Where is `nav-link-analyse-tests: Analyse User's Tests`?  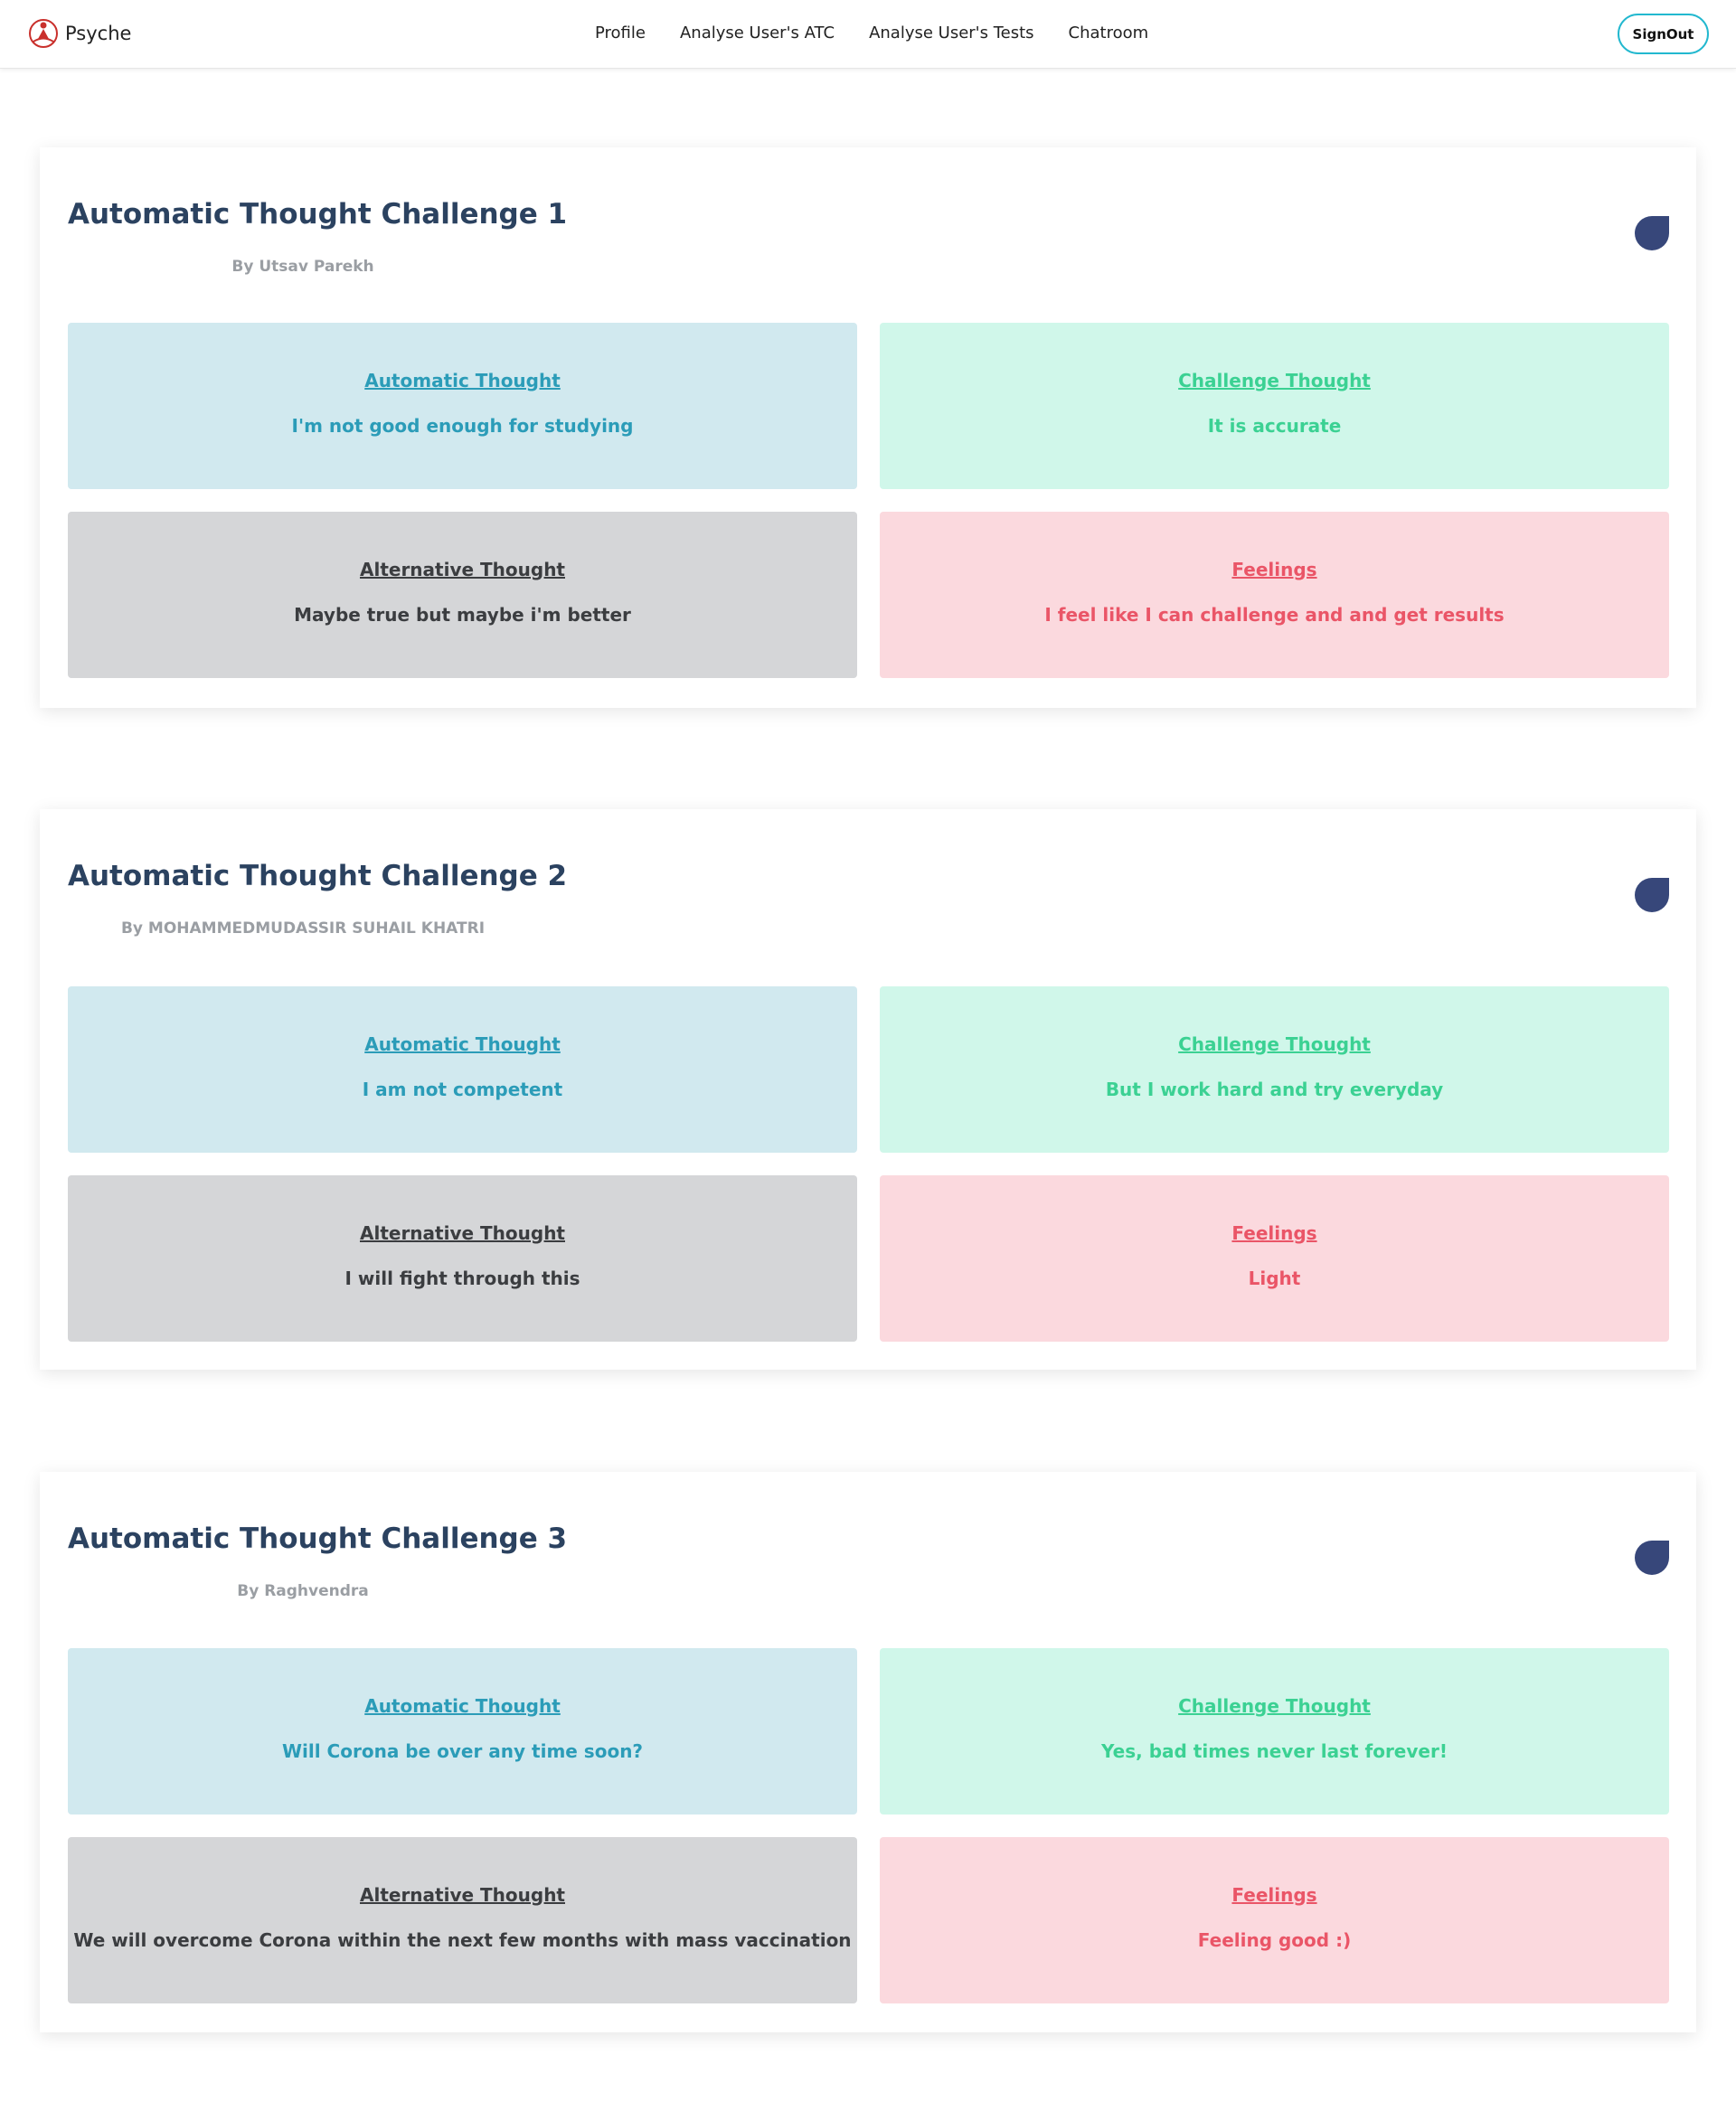
nav-link-analyse-tests: Analyse User's Tests is located at coordinates (951, 33).